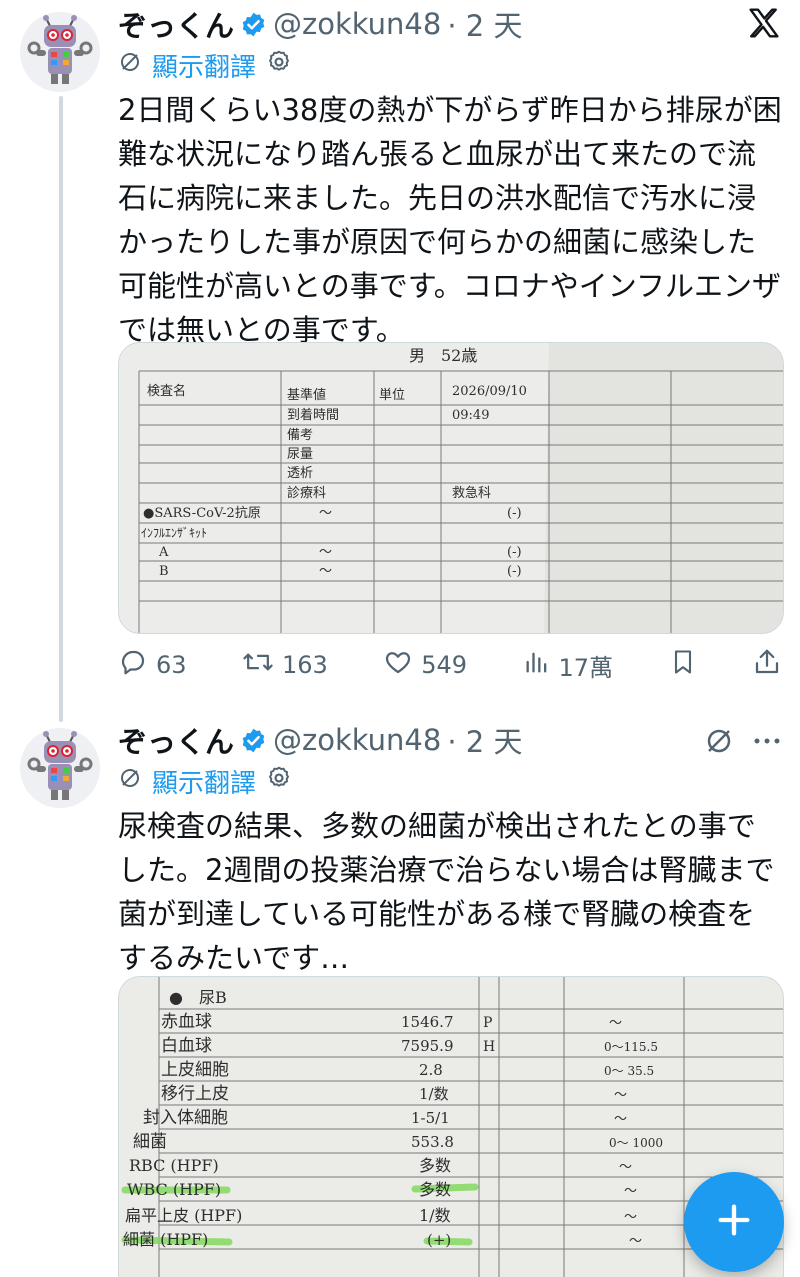  What do you see at coordinates (186, 1022) in the screenshot?
I see `lab-test-name: 赤血球` at bounding box center [186, 1022].